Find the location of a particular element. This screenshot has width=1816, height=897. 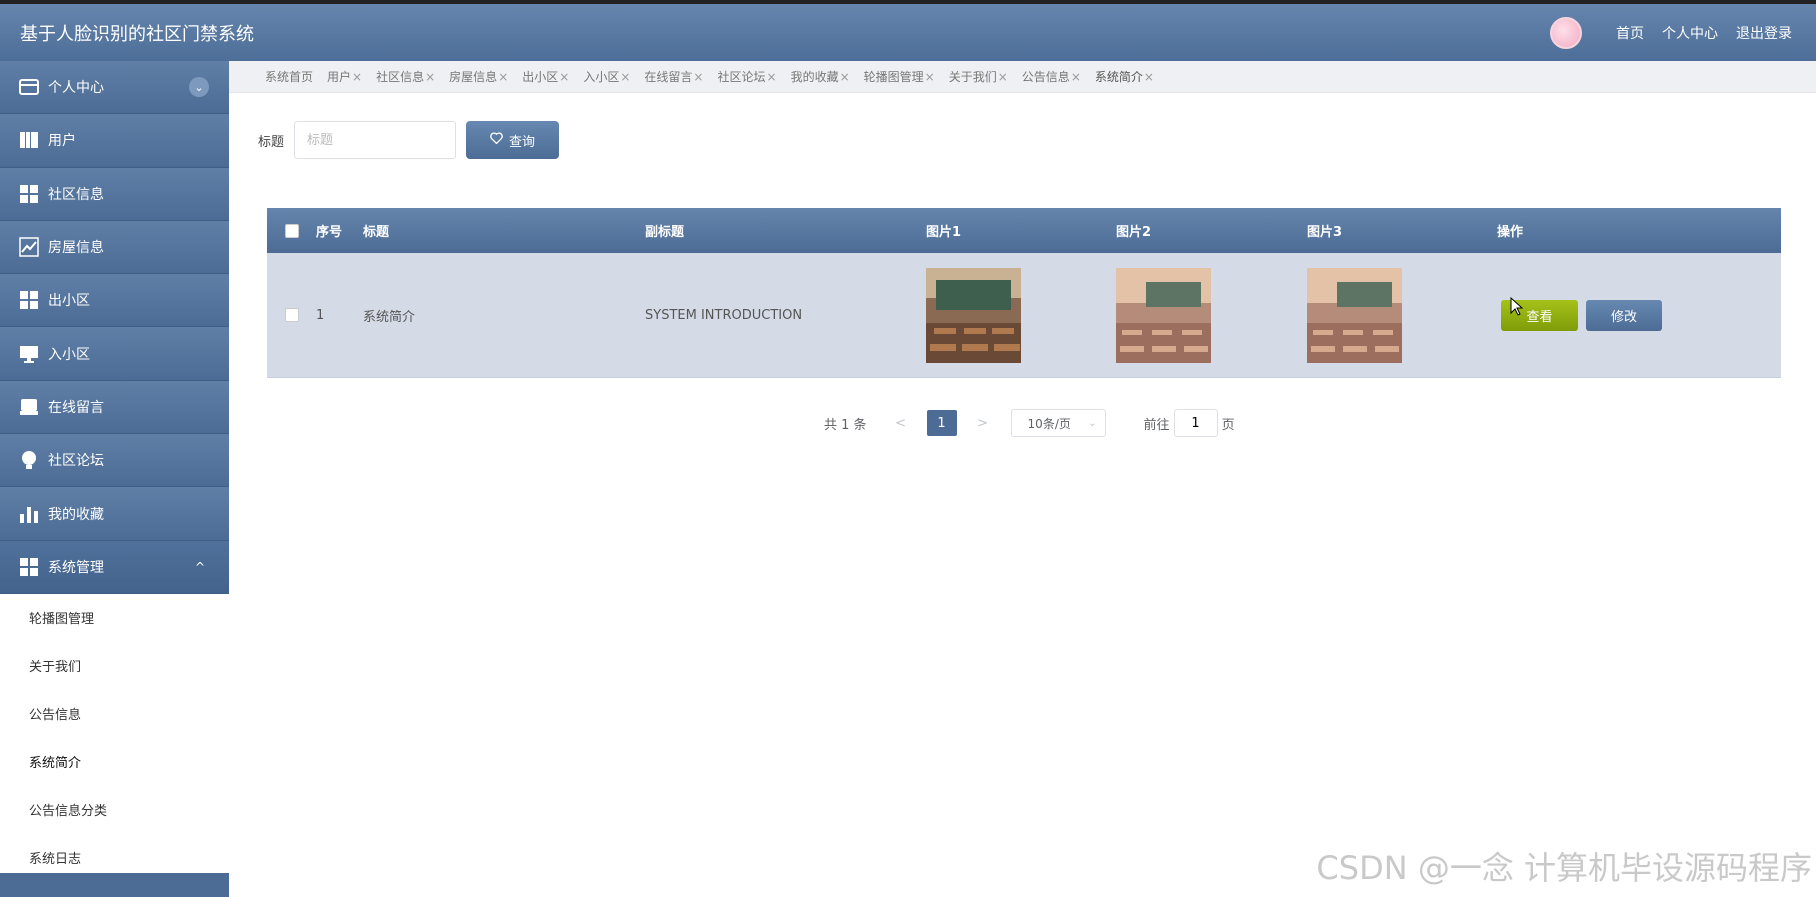

column-header: 序号 is located at coordinates (329, 232).